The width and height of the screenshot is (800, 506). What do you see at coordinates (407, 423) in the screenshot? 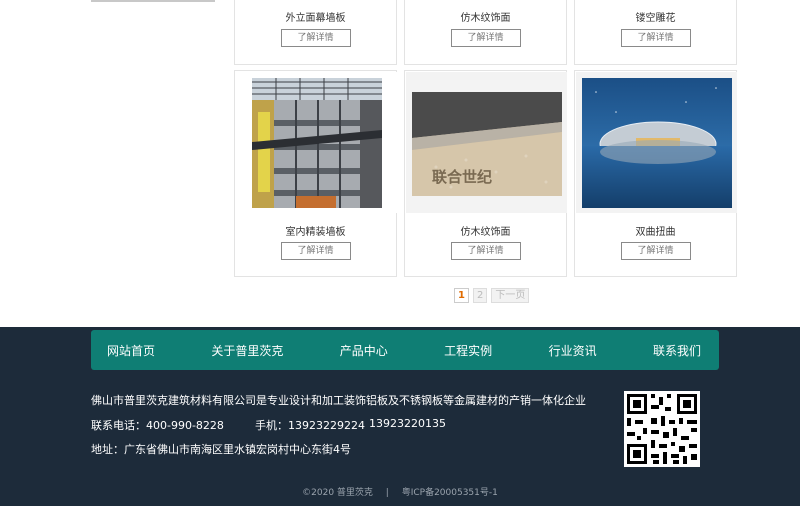
I see `mobile-text-2: 13923220135` at bounding box center [407, 423].